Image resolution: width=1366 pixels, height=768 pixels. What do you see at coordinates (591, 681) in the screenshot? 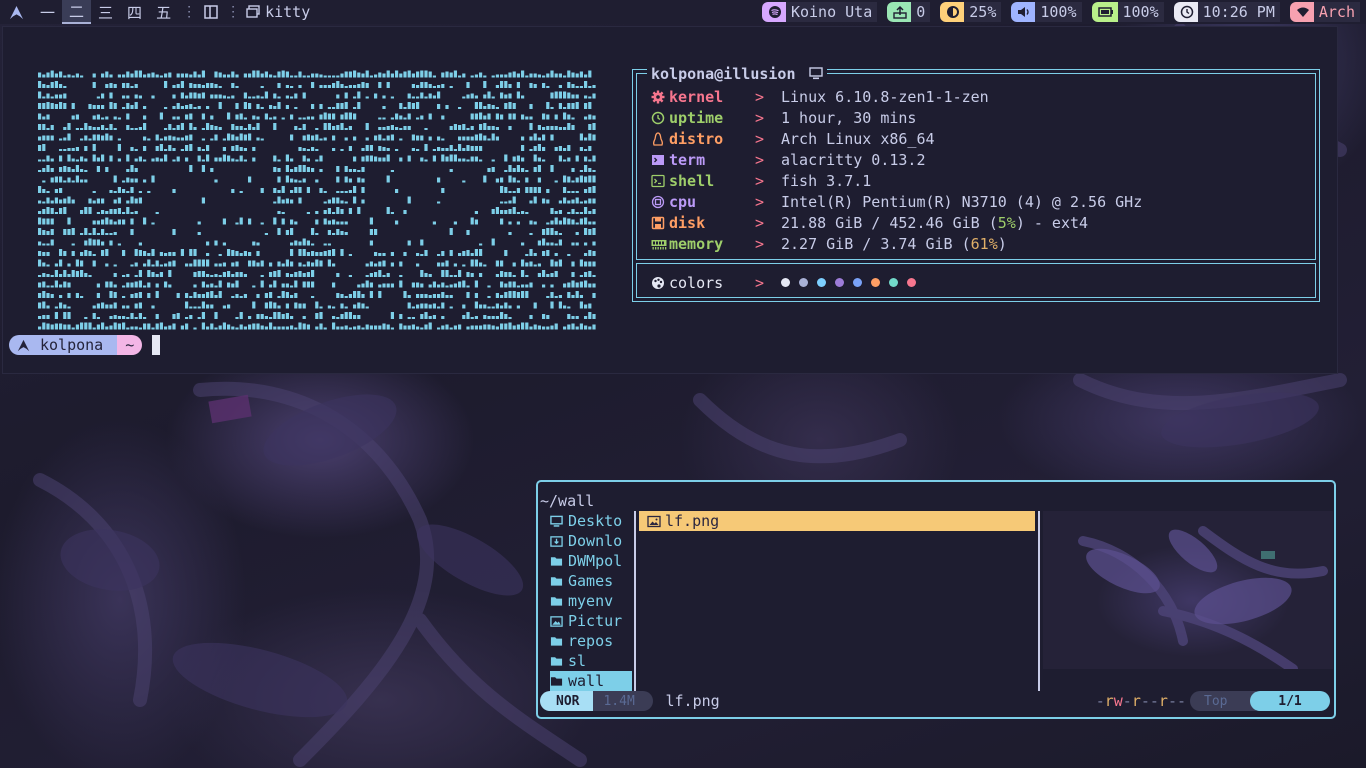
I see `directory-entry: wall` at bounding box center [591, 681].